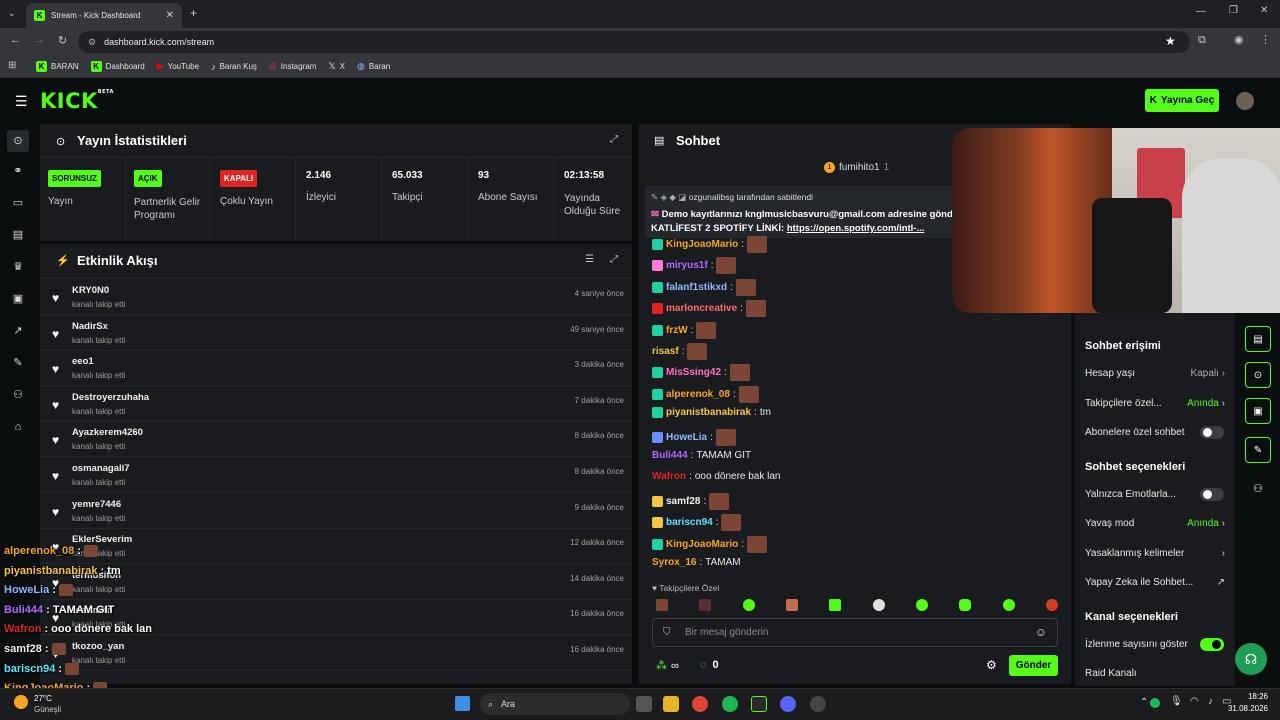  Describe the element at coordinates (1253, 696) in the screenshot. I see `clock-time: 18:26` at that location.